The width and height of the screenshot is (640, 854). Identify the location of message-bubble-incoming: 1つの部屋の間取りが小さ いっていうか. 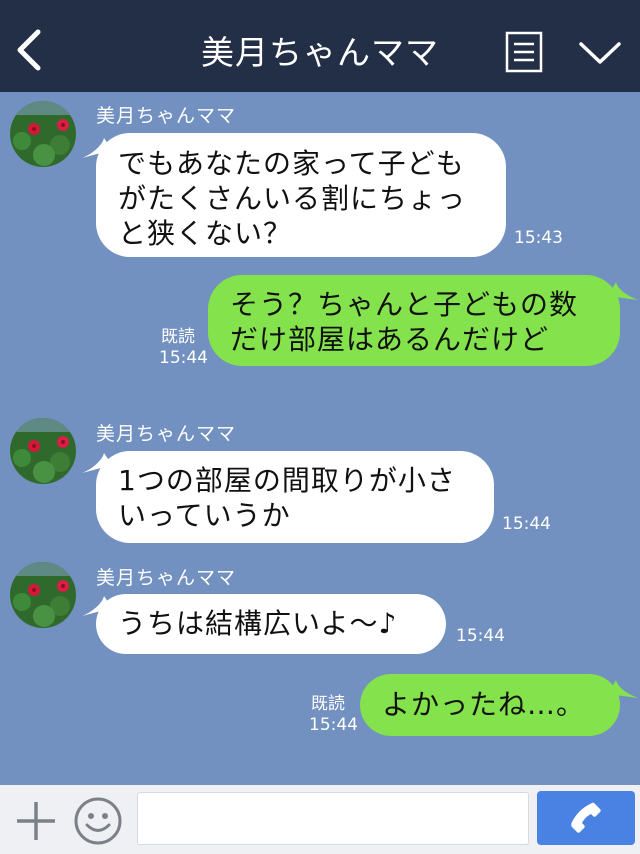
(295, 497).